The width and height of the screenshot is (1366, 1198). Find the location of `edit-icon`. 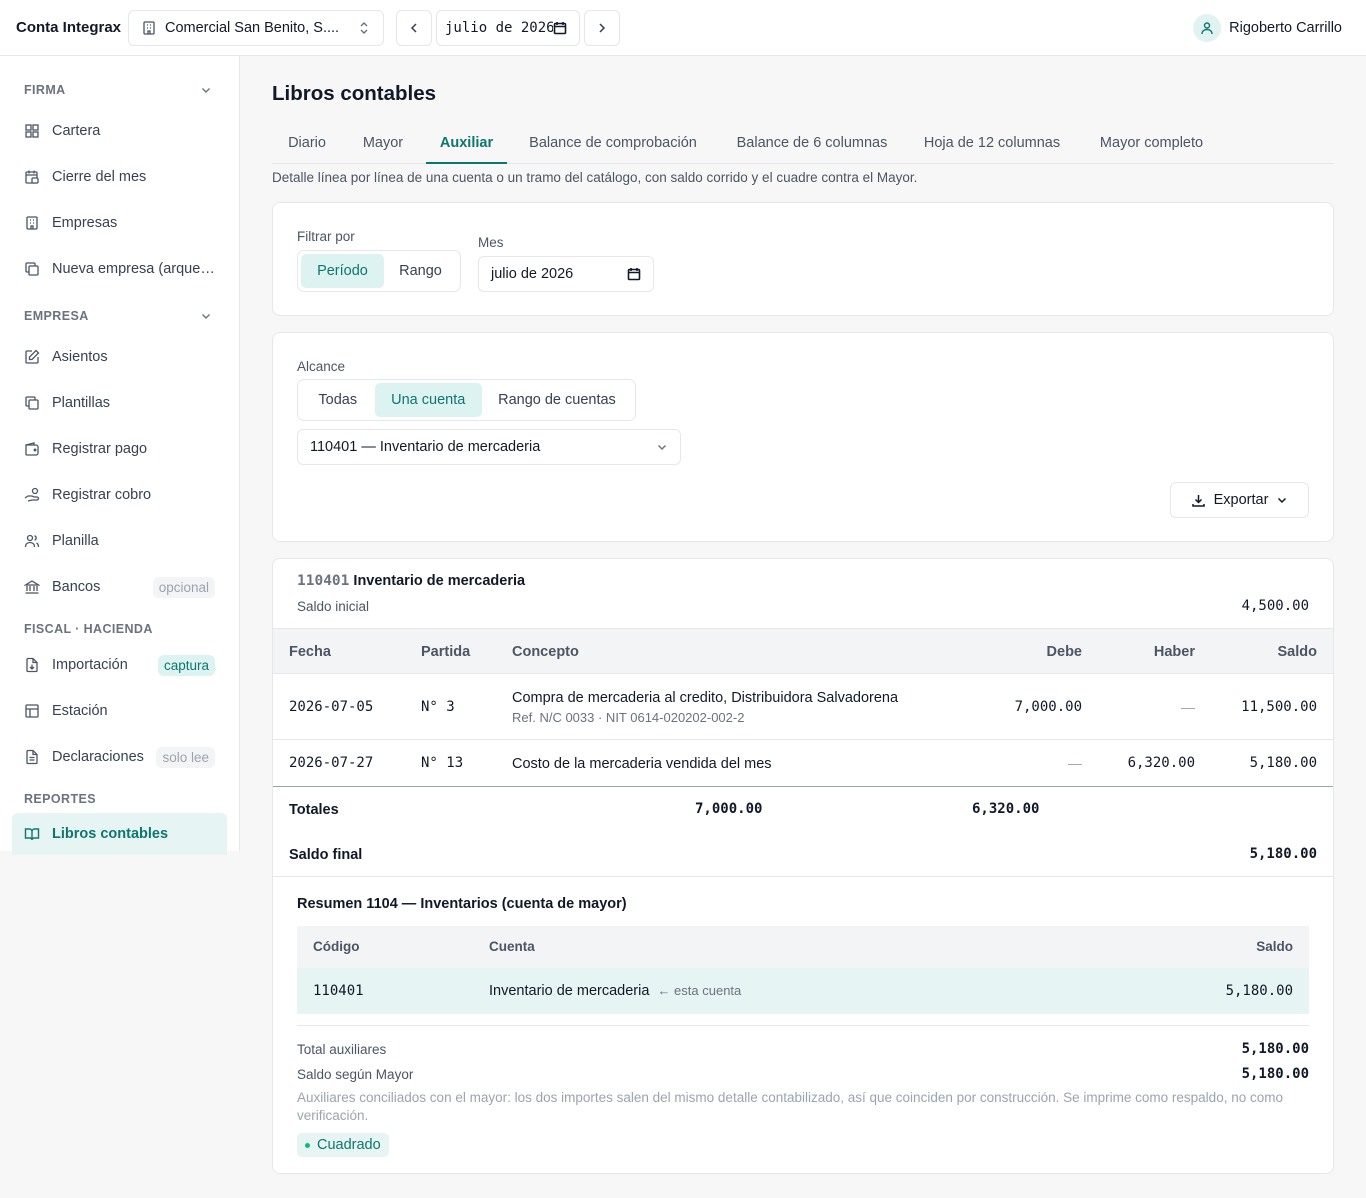

edit-icon is located at coordinates (32, 357).